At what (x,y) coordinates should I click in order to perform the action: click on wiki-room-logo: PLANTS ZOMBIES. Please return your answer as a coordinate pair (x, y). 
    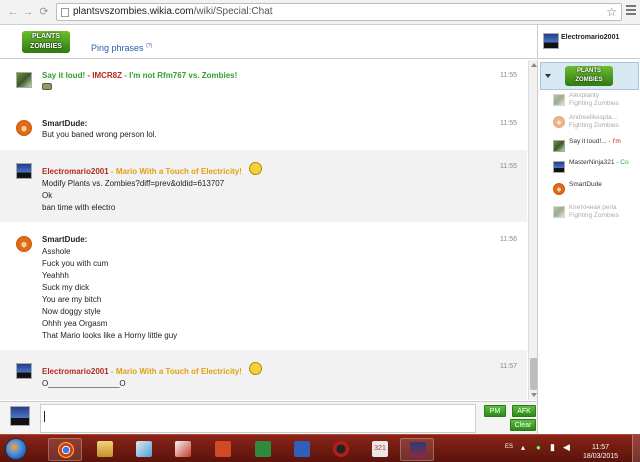
    Looking at the image, I should click on (589, 76).